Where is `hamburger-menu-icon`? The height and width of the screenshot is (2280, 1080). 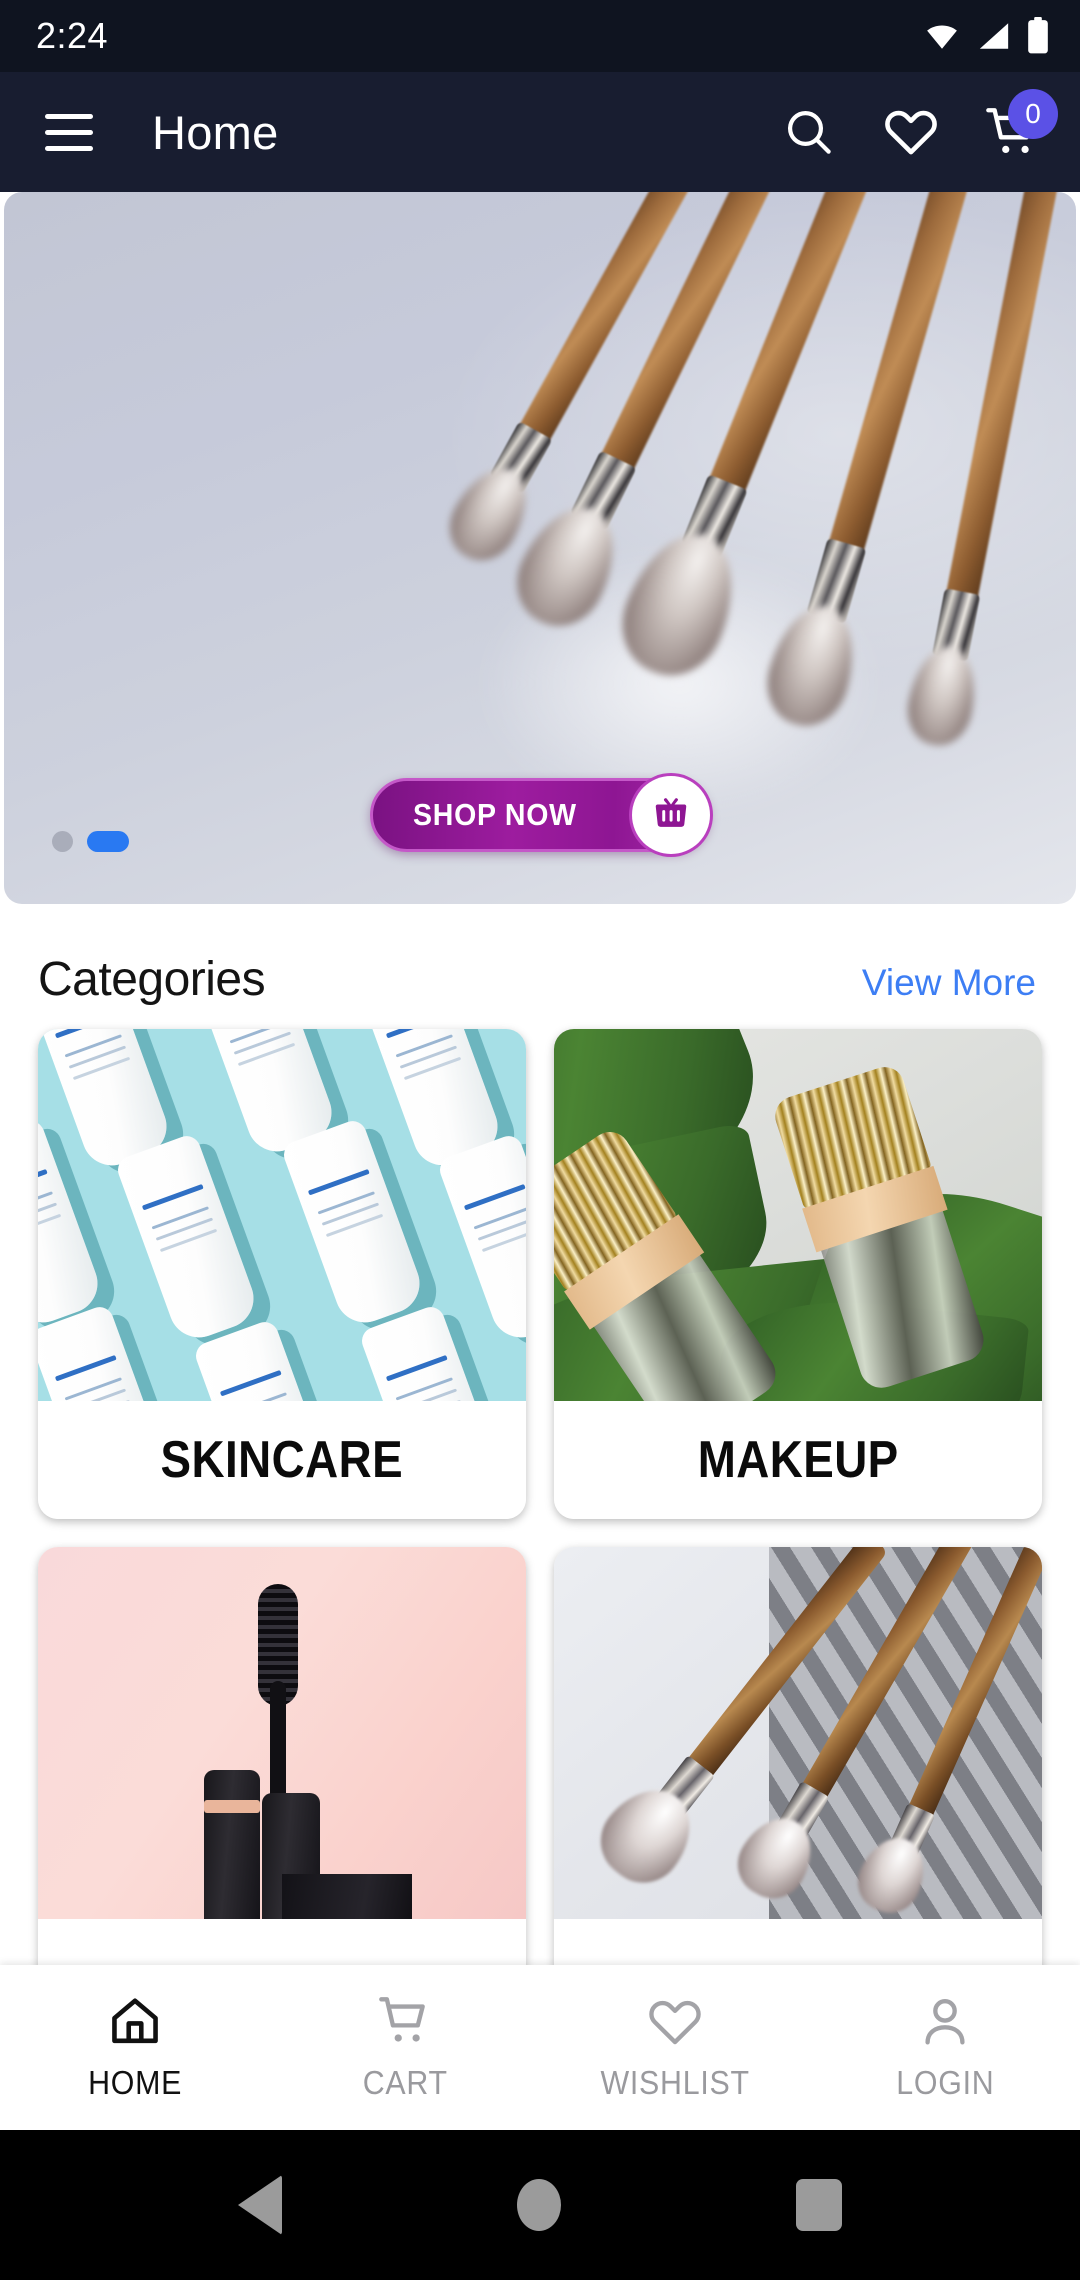 hamburger-menu-icon is located at coordinates (69, 132).